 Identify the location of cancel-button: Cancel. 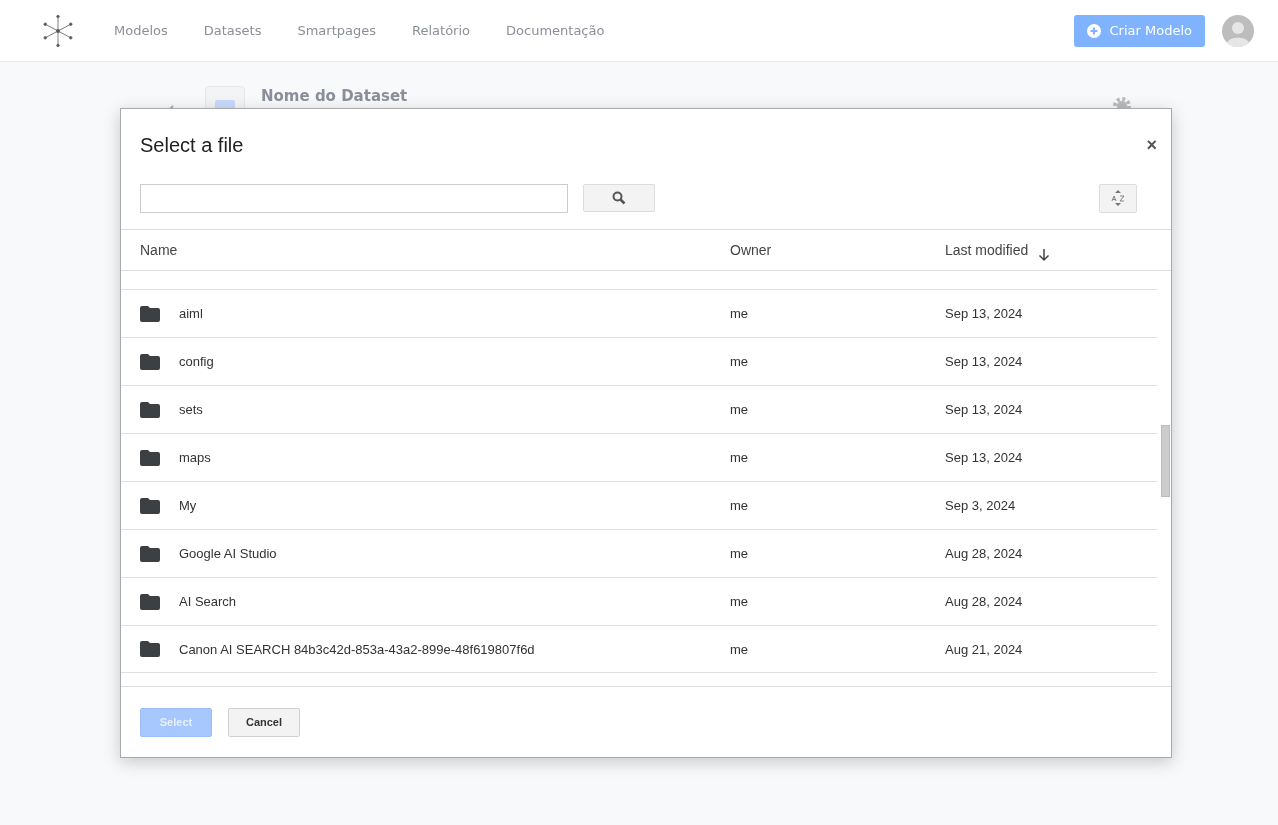
(264, 722).